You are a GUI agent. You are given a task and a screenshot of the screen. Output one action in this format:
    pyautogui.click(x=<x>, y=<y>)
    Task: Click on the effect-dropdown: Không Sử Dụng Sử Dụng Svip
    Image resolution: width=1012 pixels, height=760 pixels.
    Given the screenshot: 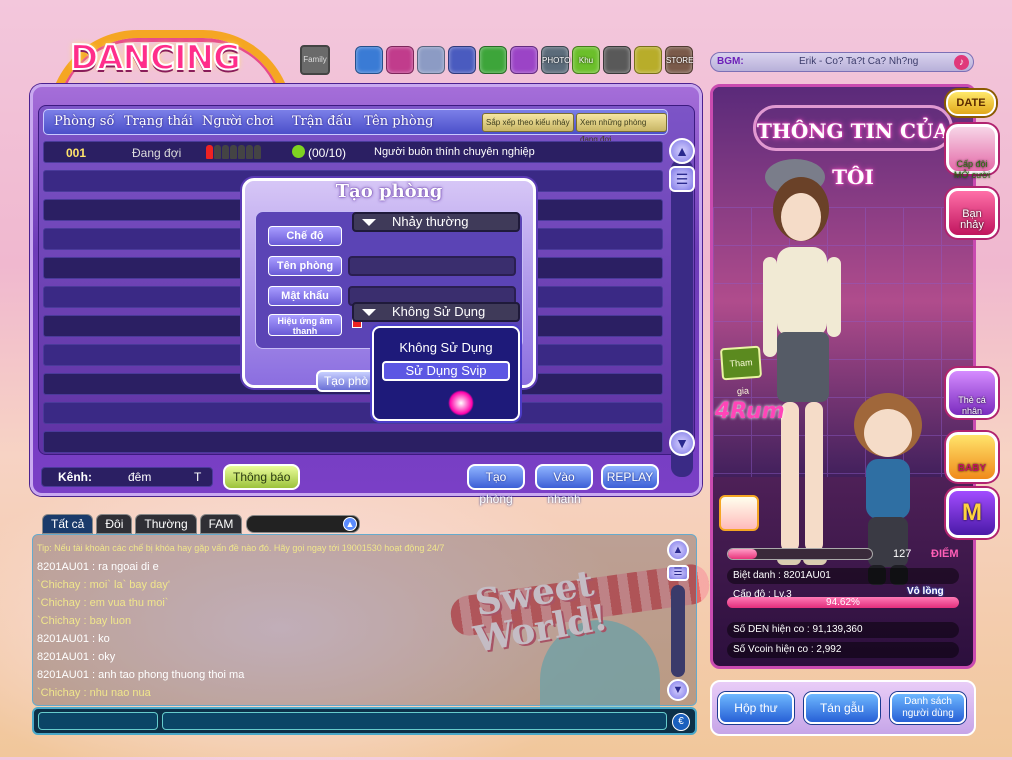 What is the action you would take?
    pyautogui.click(x=446, y=373)
    